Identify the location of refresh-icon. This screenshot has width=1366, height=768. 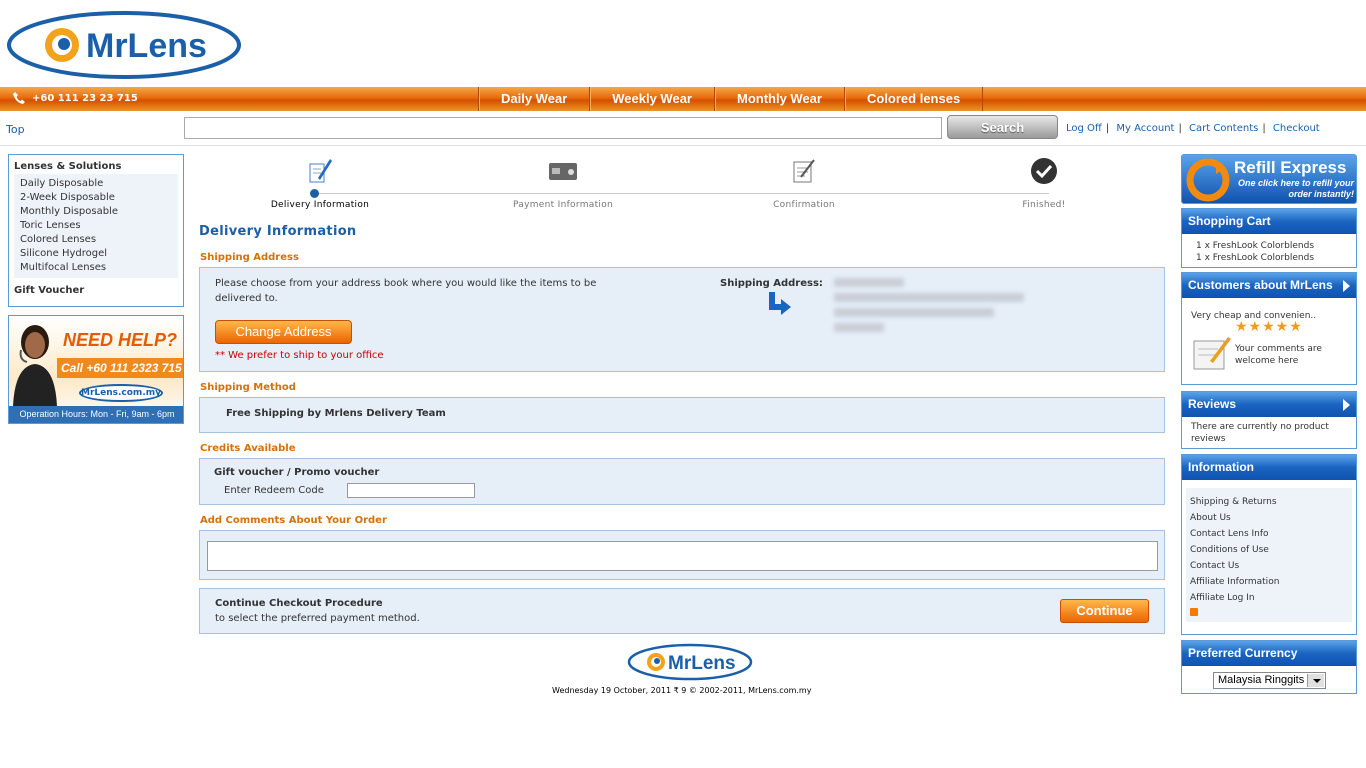
(1208, 180).